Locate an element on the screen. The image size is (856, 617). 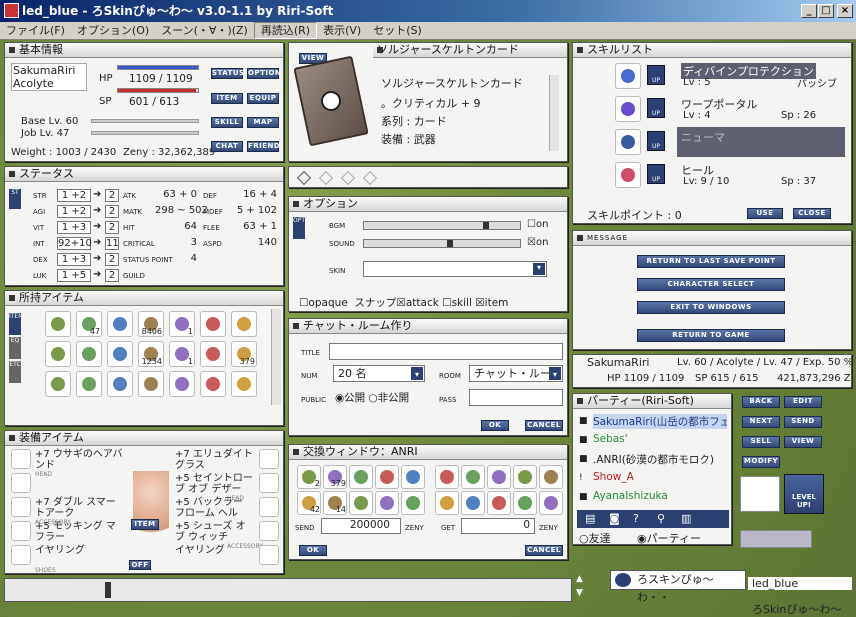
equip-off-button: OFF is located at coordinates (140, 565).